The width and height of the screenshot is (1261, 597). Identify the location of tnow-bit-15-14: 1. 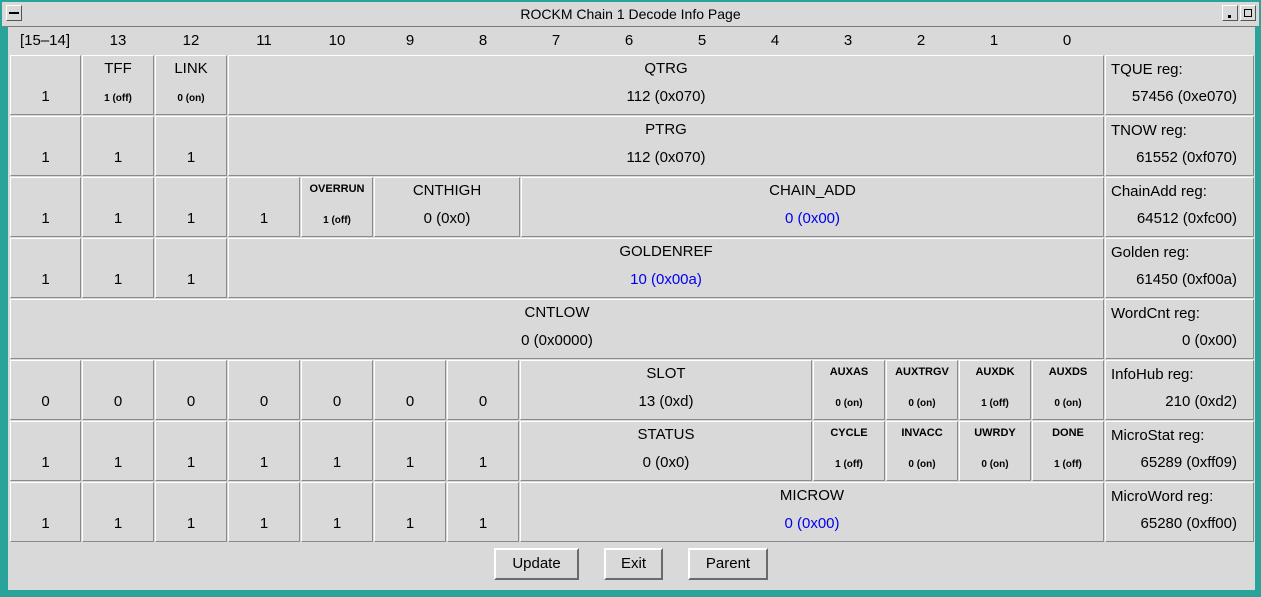
(45, 146).